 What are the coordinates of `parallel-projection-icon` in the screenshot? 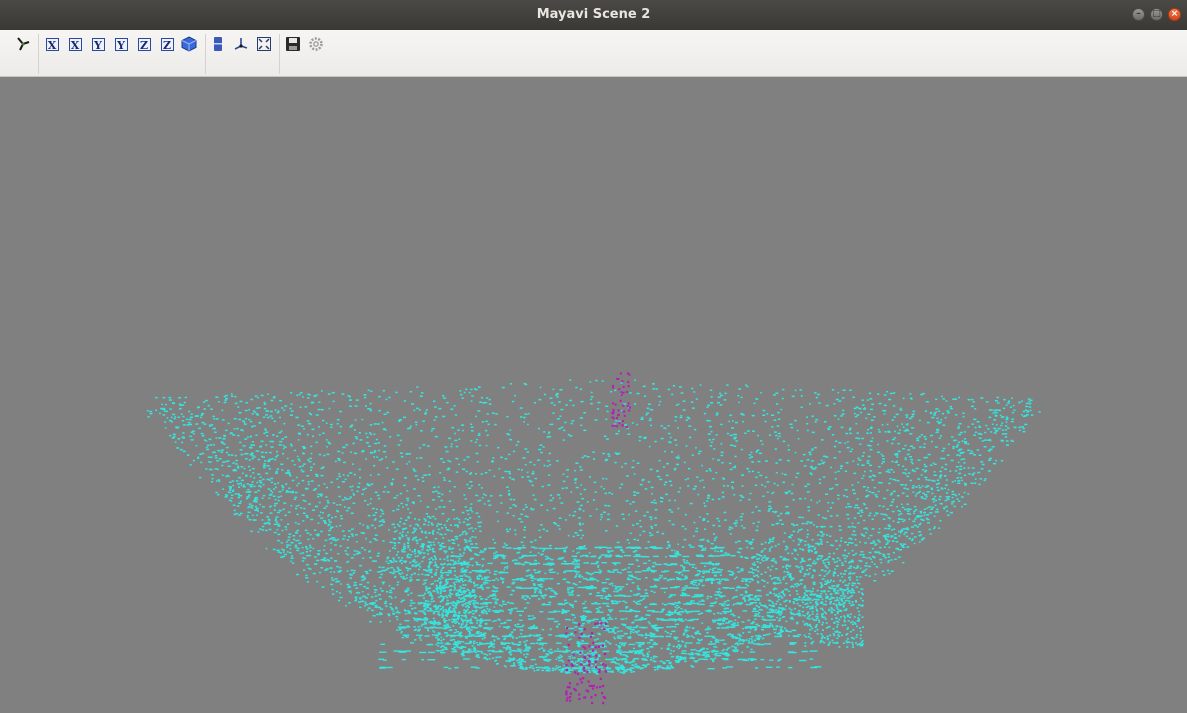 It's located at (189, 44).